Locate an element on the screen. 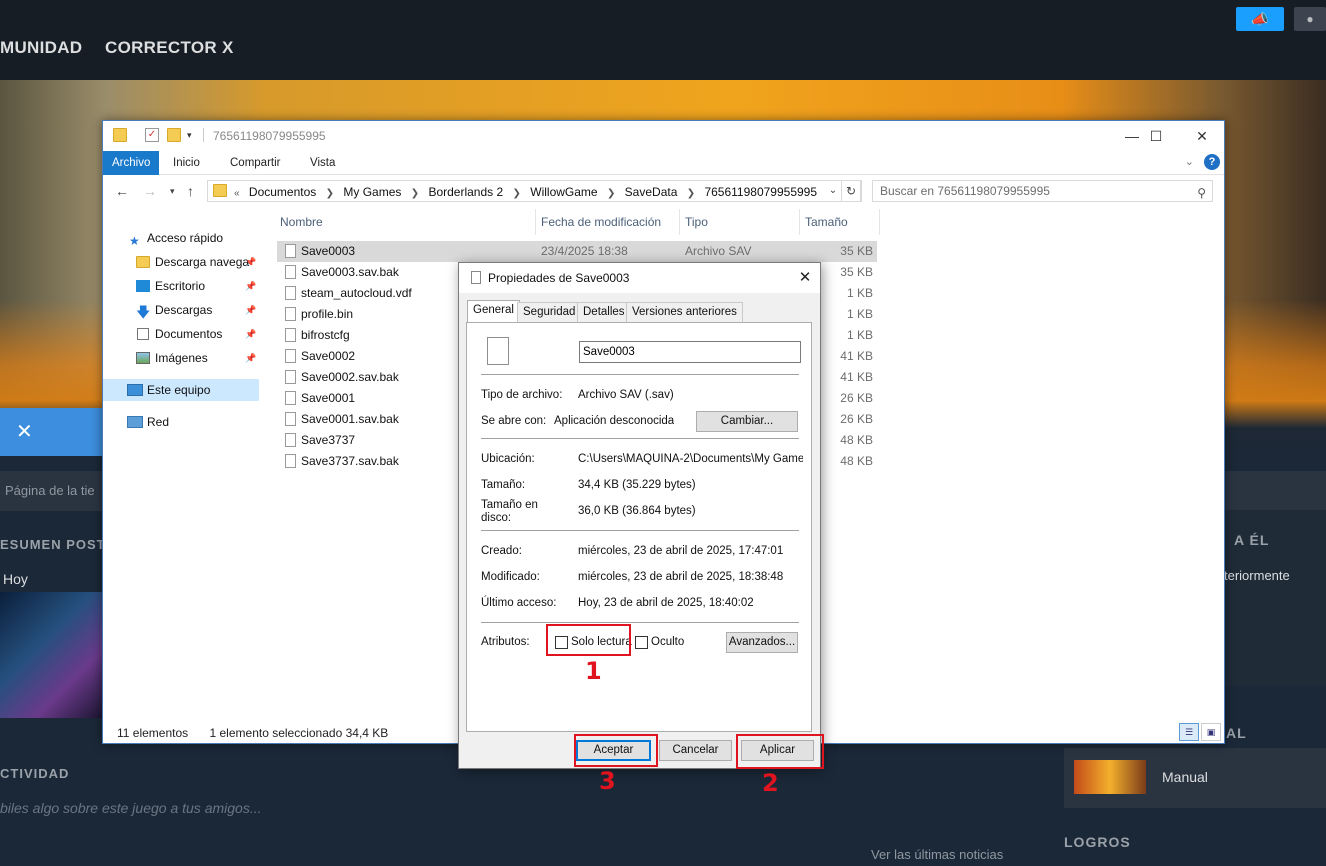  stop-game-button: ✕ DETEN is located at coordinates (55, 449).